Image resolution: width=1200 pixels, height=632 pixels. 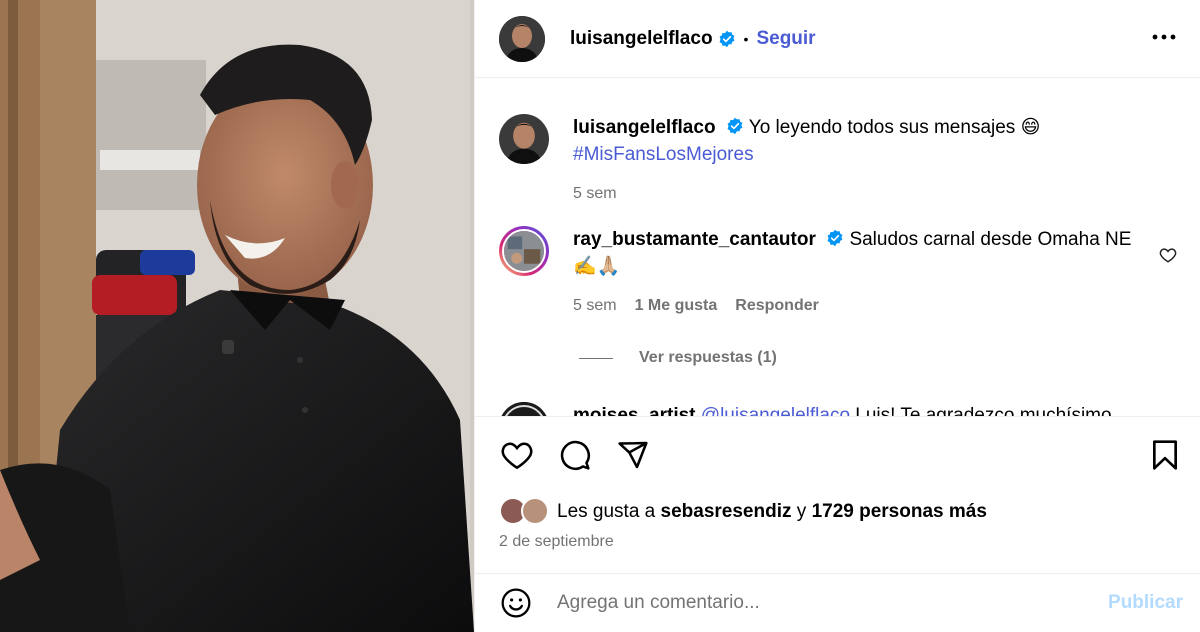 I want to click on bookmark-icon, so click(x=1165, y=455).